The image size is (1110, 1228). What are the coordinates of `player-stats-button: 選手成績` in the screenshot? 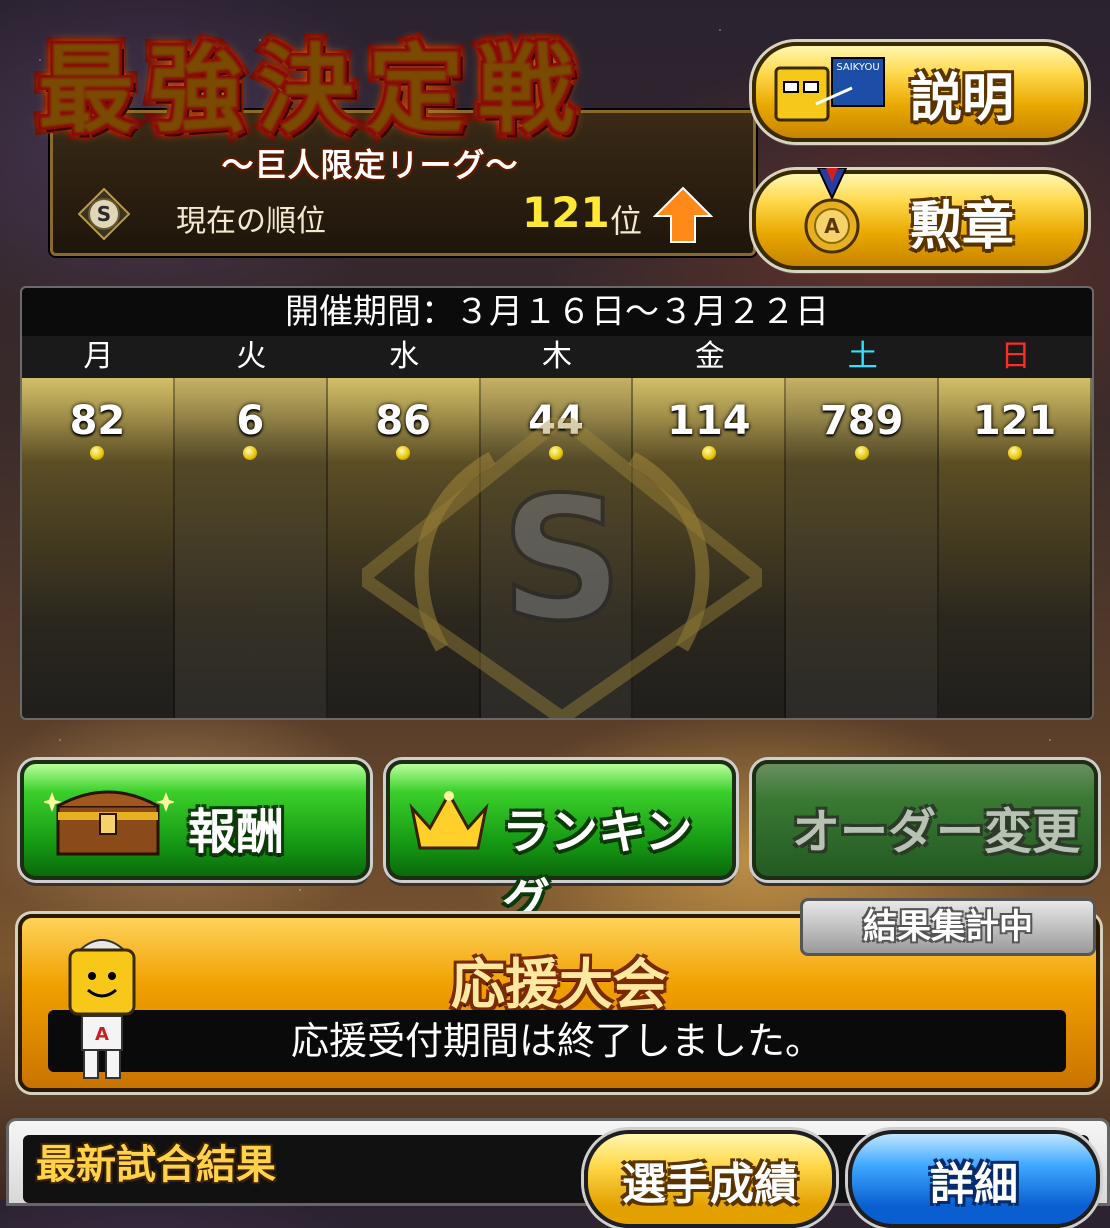 It's located at (710, 1179).